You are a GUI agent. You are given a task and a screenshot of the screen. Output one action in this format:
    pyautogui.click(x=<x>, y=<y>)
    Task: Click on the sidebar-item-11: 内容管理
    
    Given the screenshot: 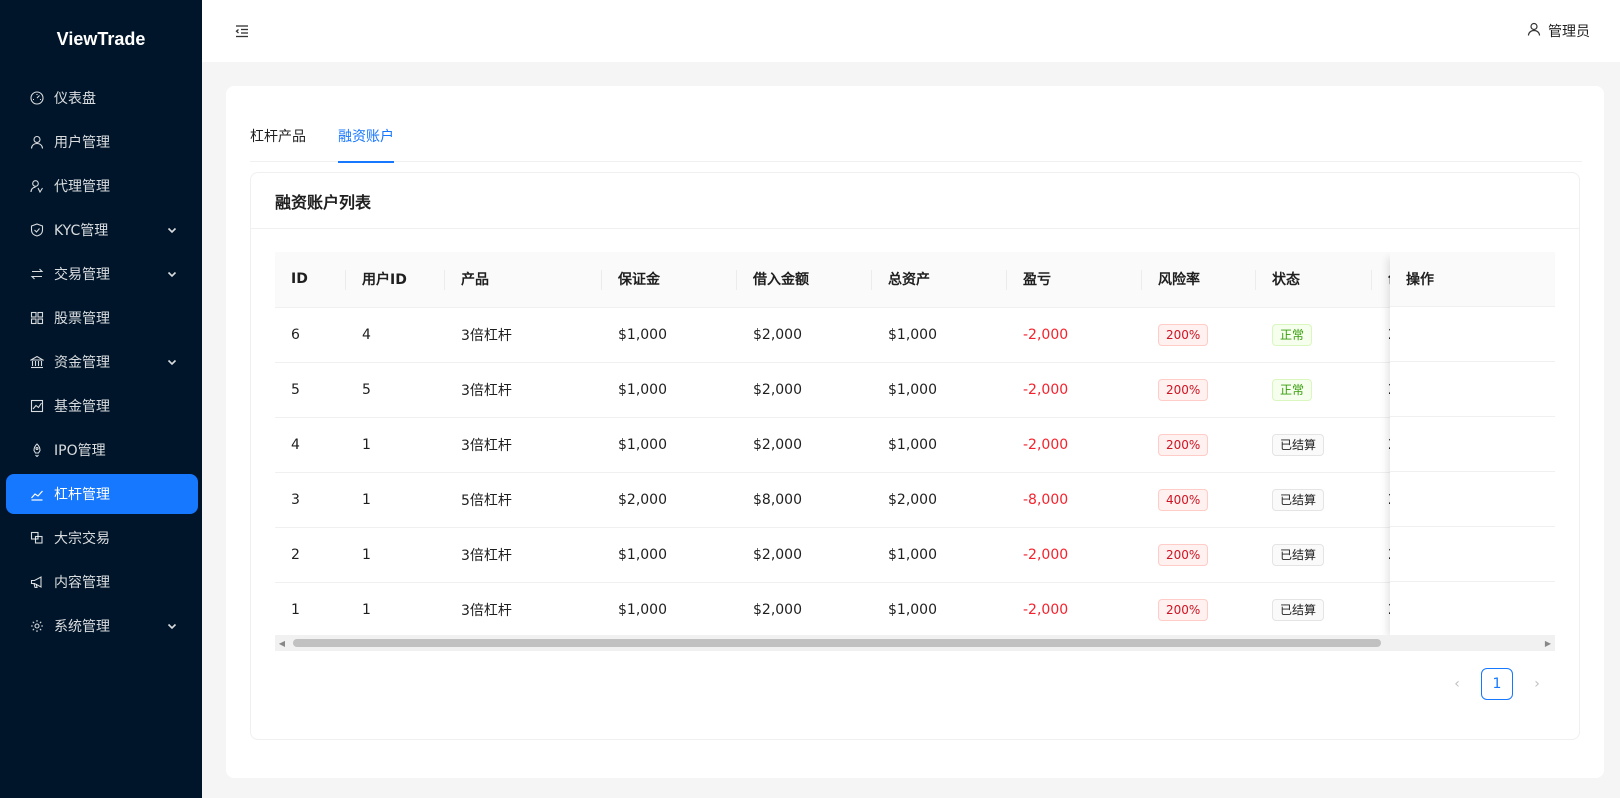 What is the action you would take?
    pyautogui.click(x=102, y=582)
    